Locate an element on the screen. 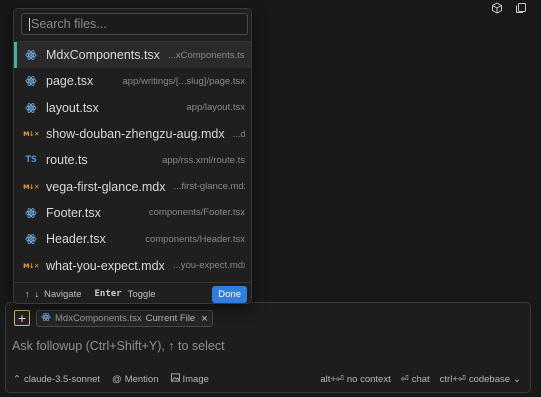  picker-footer: ↑ ↓ Navigate Enter Toggle Done is located at coordinates (132, 294).